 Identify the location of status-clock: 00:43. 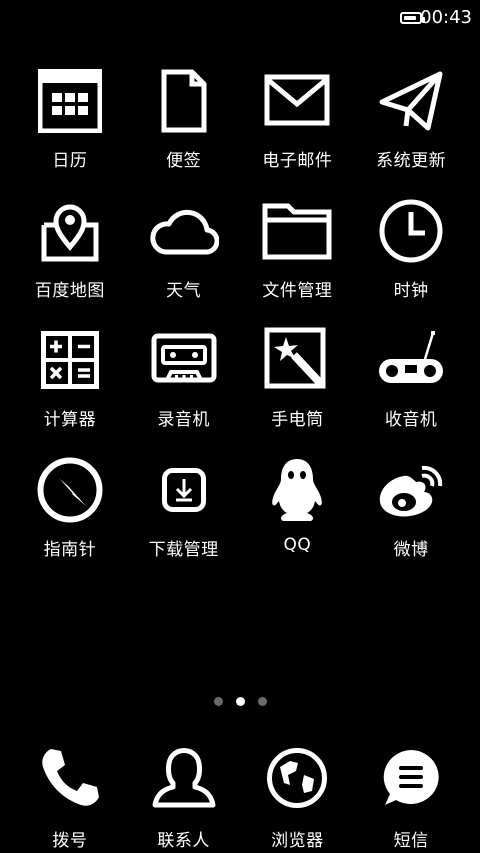
(446, 17).